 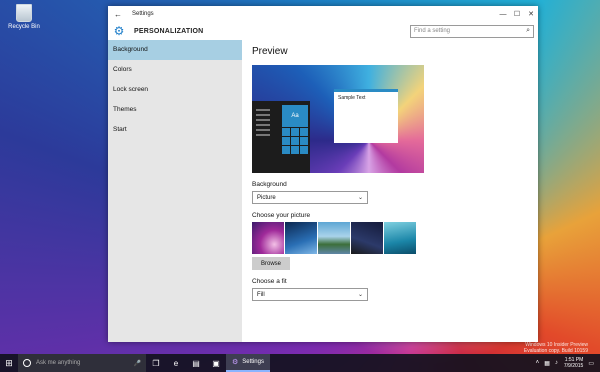 I want to click on search-input: Find a setting ⌕, so click(x=472, y=31).